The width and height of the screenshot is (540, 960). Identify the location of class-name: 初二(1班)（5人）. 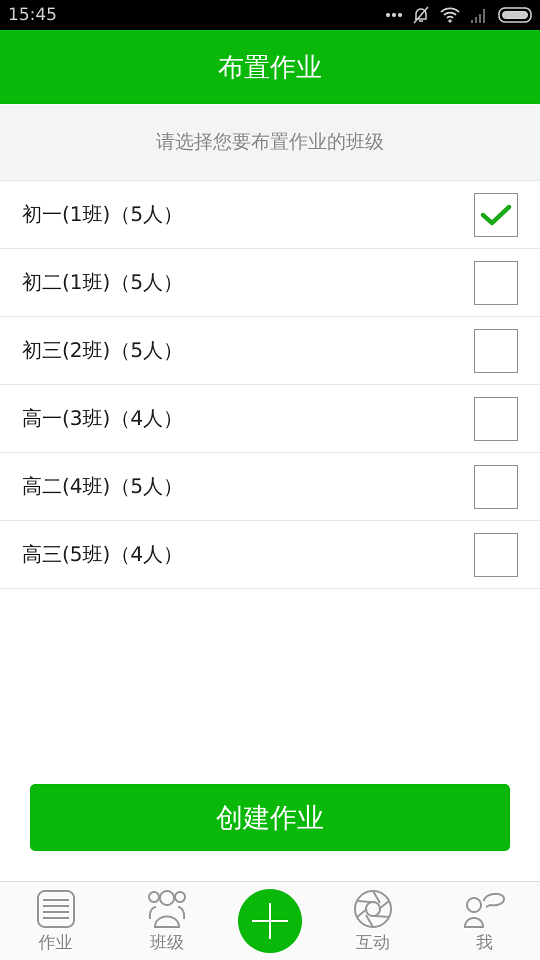
(103, 282).